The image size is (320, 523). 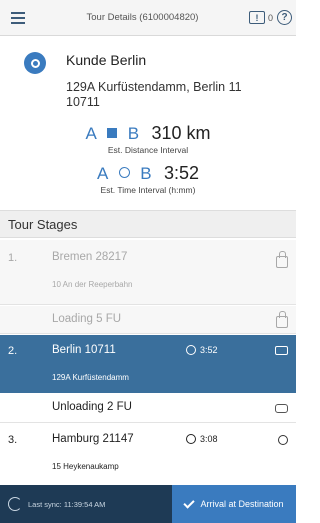 I want to click on arrival-at-destination-button: Arrival at Destination, so click(x=234, y=504).